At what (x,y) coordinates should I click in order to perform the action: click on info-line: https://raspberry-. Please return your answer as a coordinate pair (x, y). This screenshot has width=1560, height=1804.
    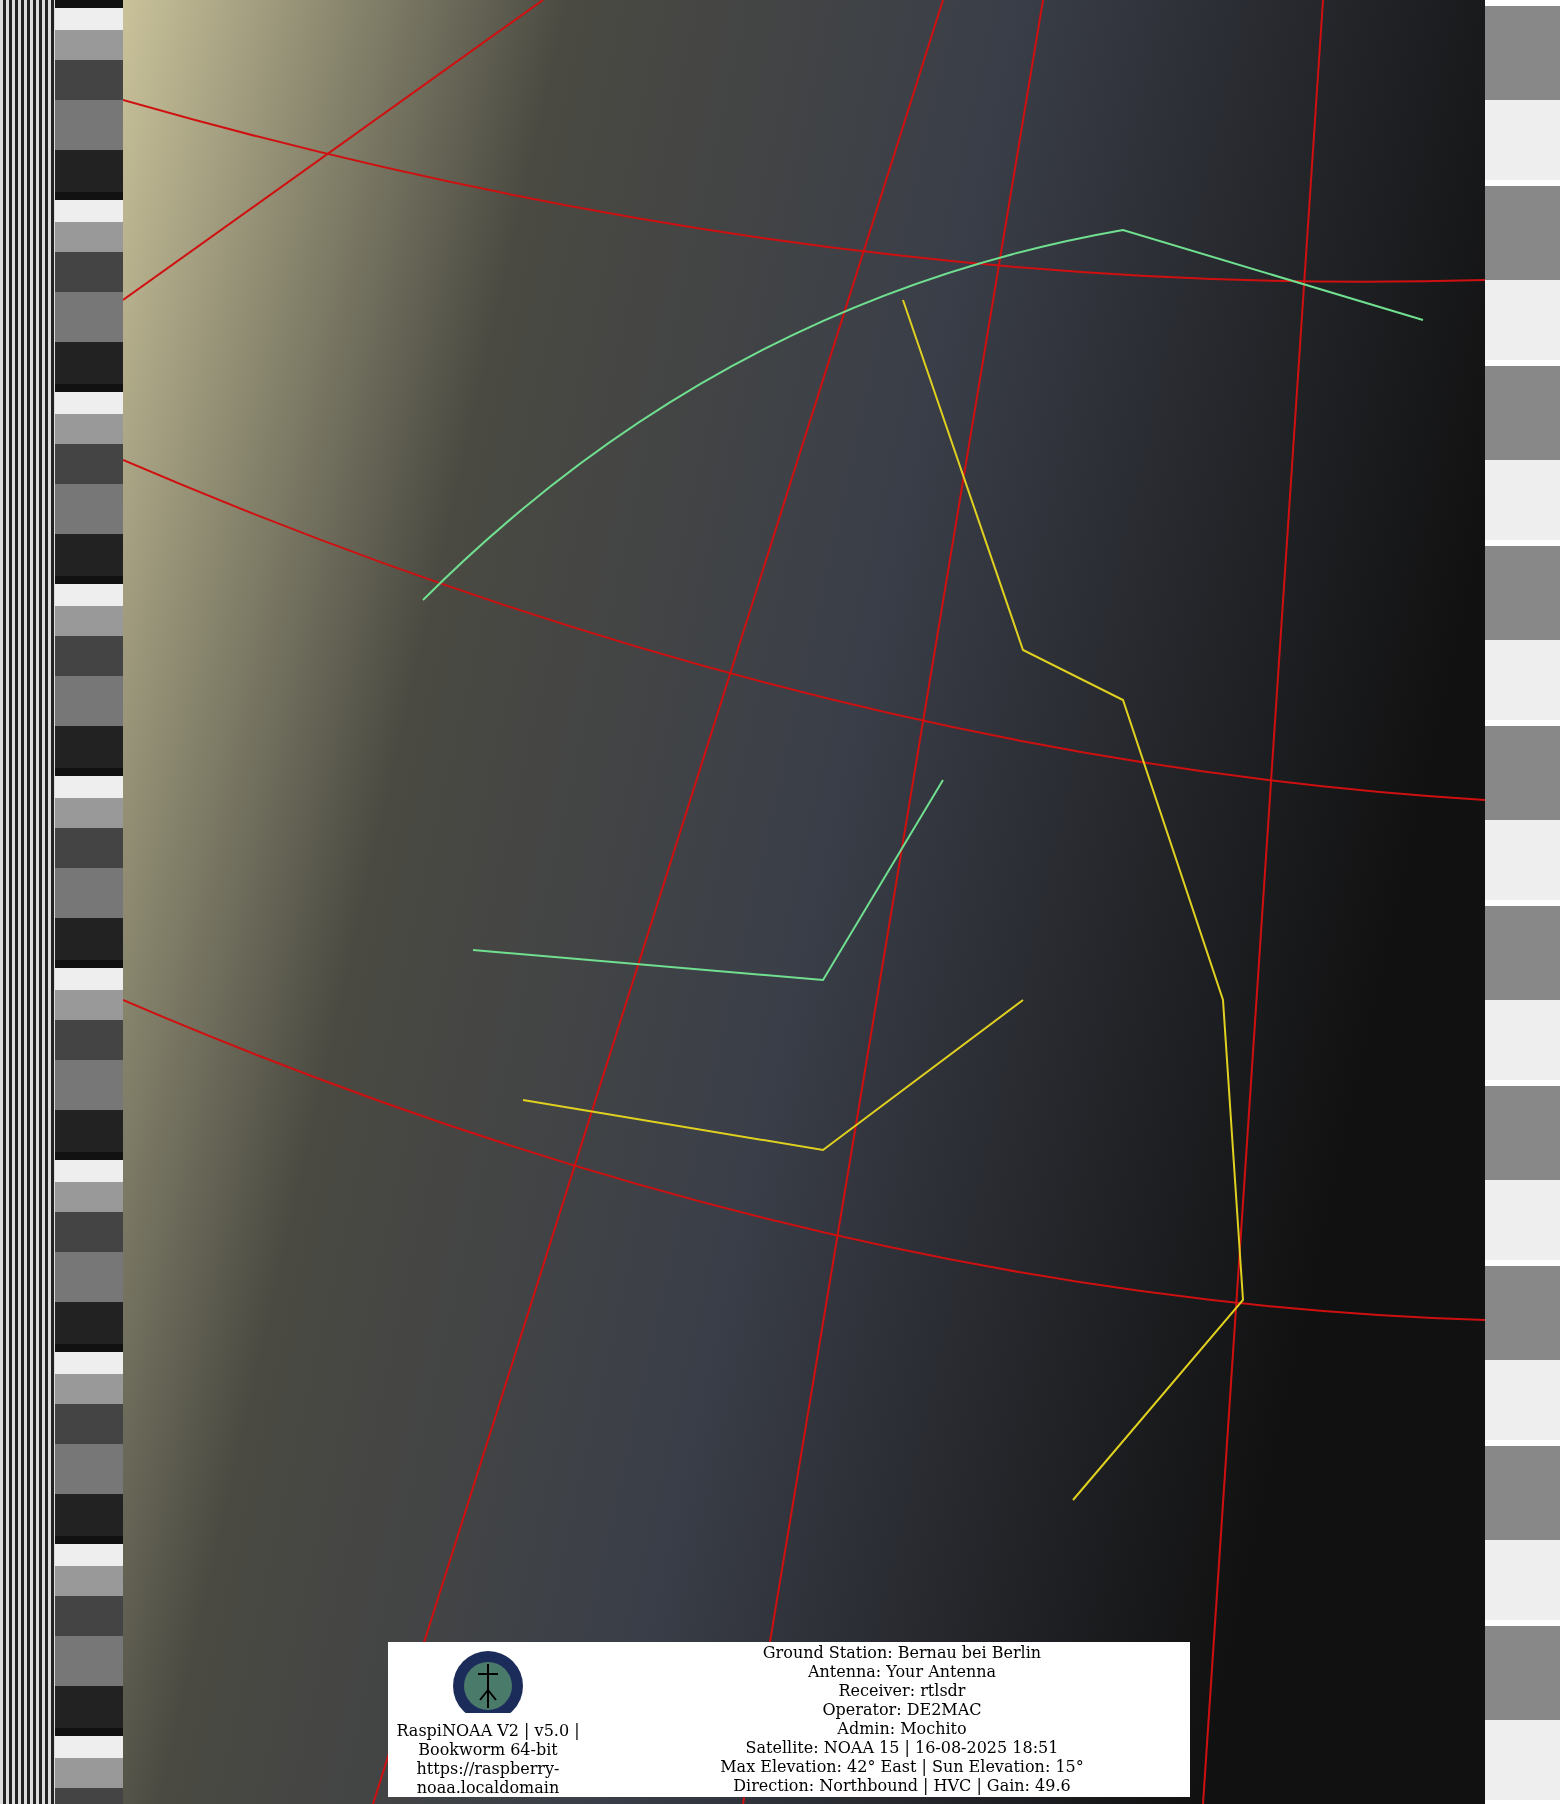
    Looking at the image, I should click on (488, 1768).